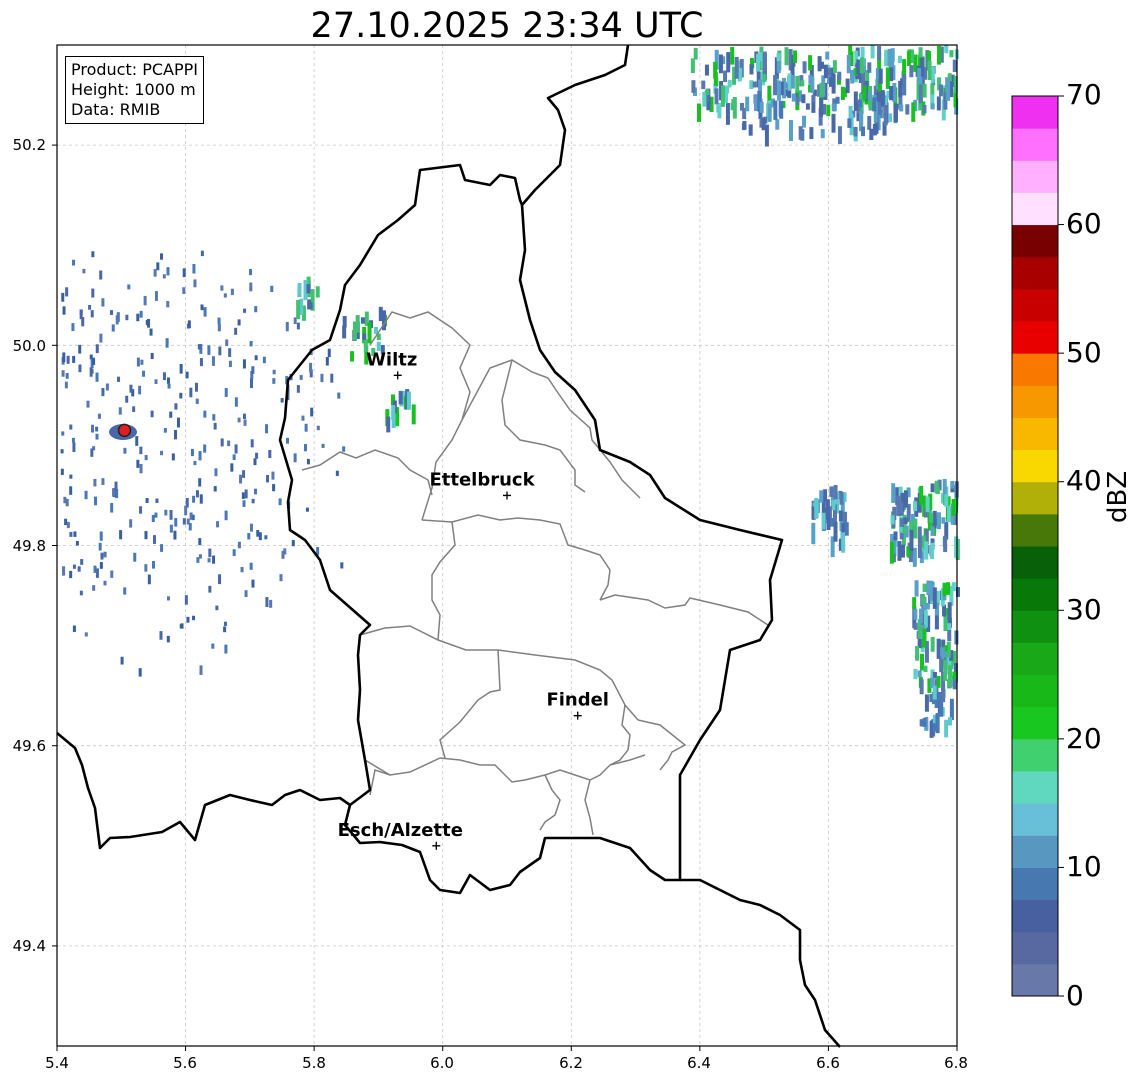 The image size is (1145, 1084). Describe the element at coordinates (397, 375) in the screenshot. I see `city-marker-icon` at that location.